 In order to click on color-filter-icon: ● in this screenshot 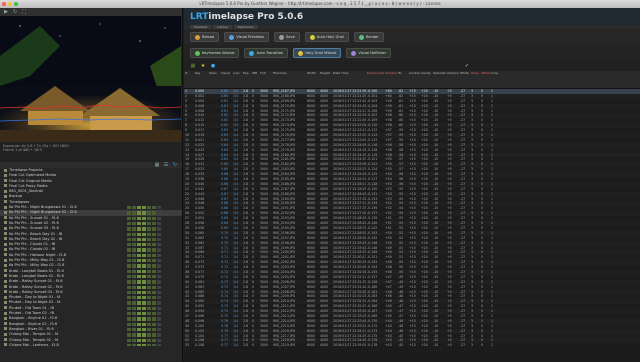, I will do `click(213, 66)`.